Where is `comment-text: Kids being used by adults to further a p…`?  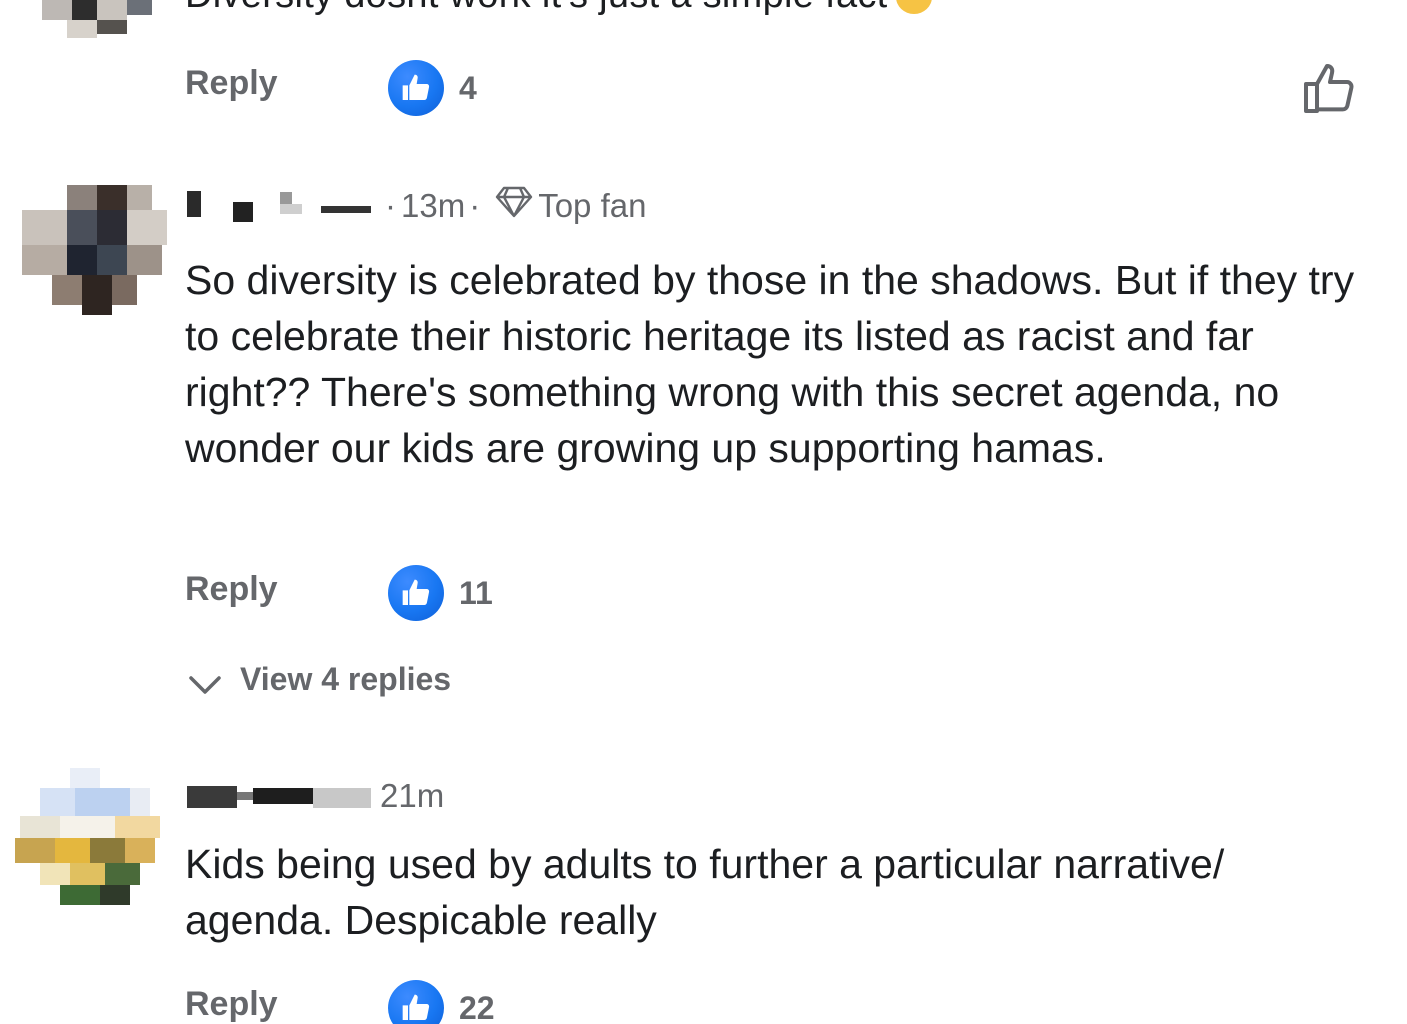 comment-text: Kids being used by adults to further a p… is located at coordinates (705, 892).